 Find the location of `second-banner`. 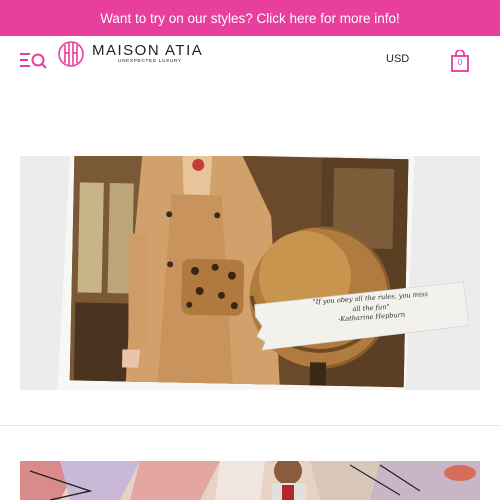

second-banner is located at coordinates (250, 480).